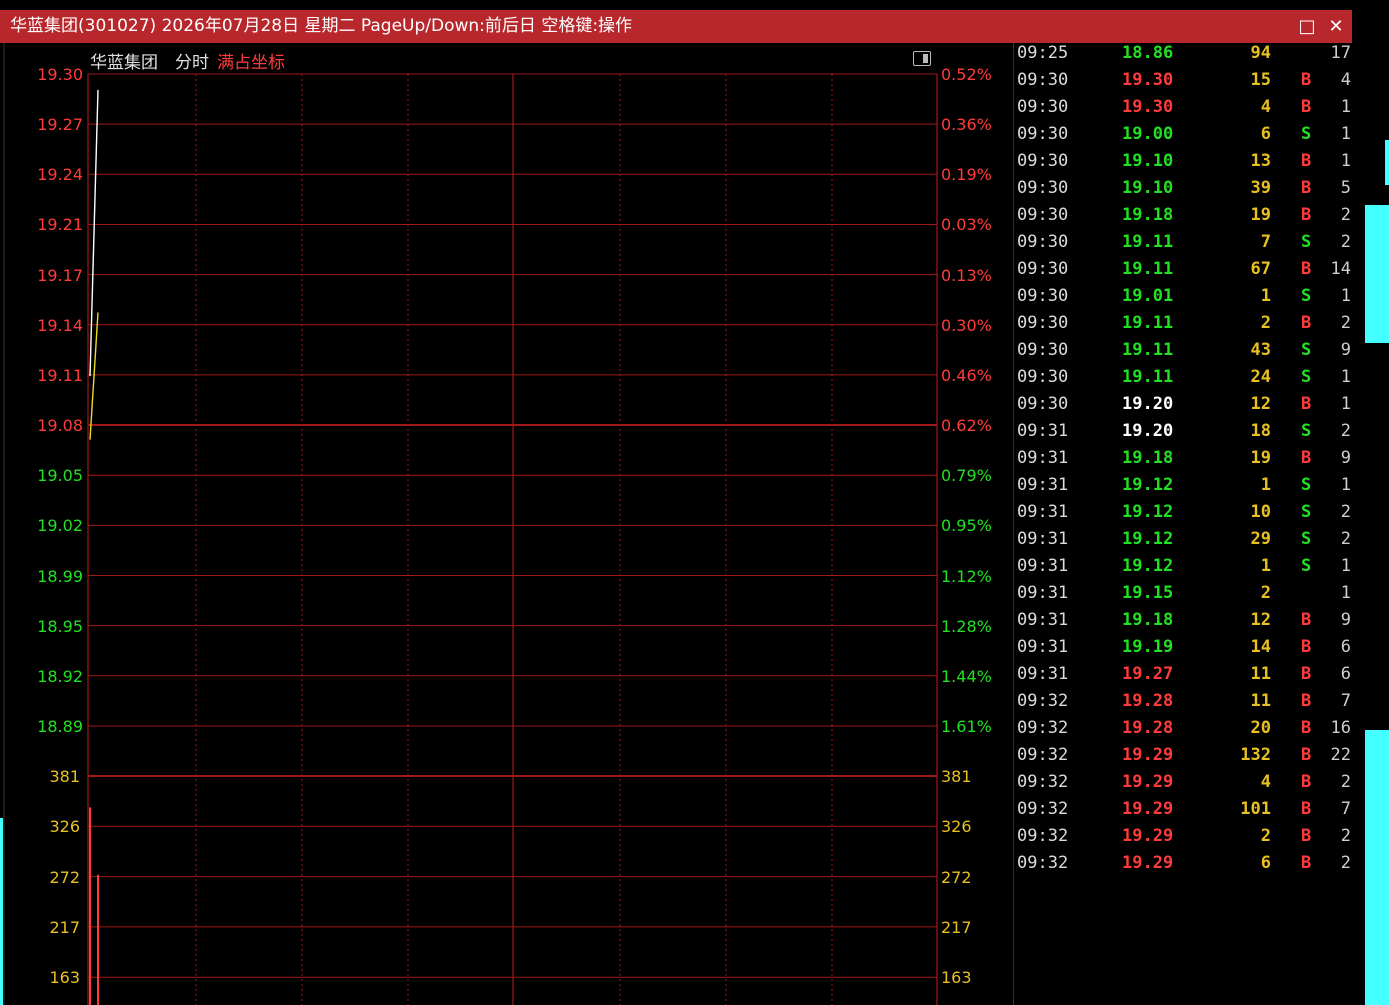 The width and height of the screenshot is (1389, 1005). Describe the element at coordinates (966, 375) in the screenshot. I see `percent-tick-label: 0.46%` at that location.